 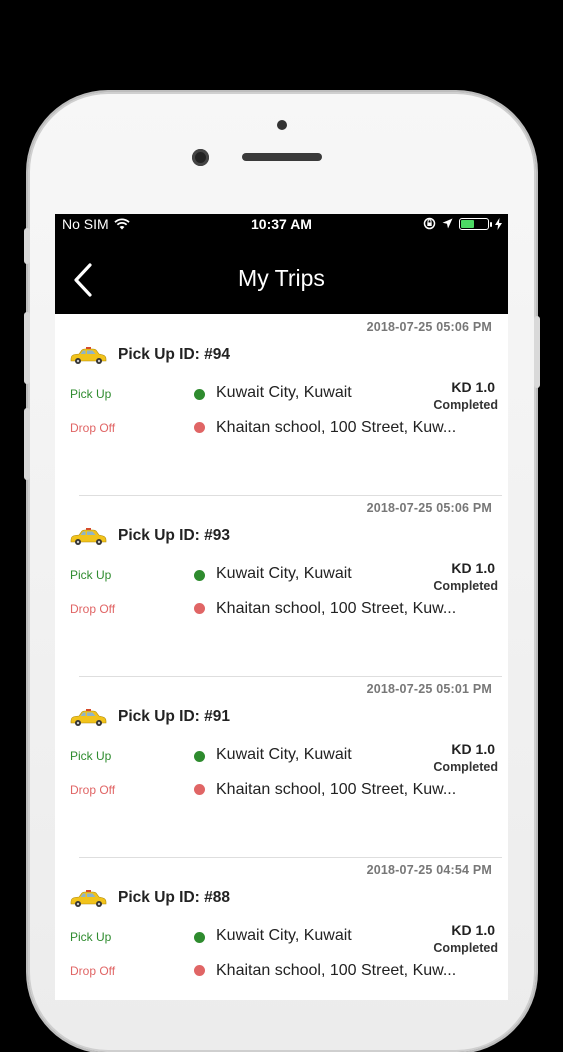 I want to click on volume-up-button, so click(x=27, y=348).